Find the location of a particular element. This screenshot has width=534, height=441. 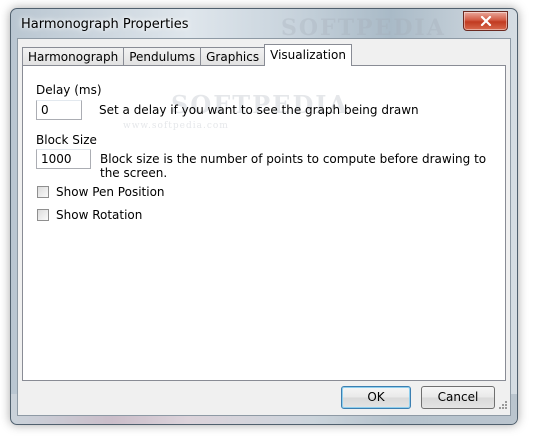

cancel-button: Cancel is located at coordinates (458, 397).